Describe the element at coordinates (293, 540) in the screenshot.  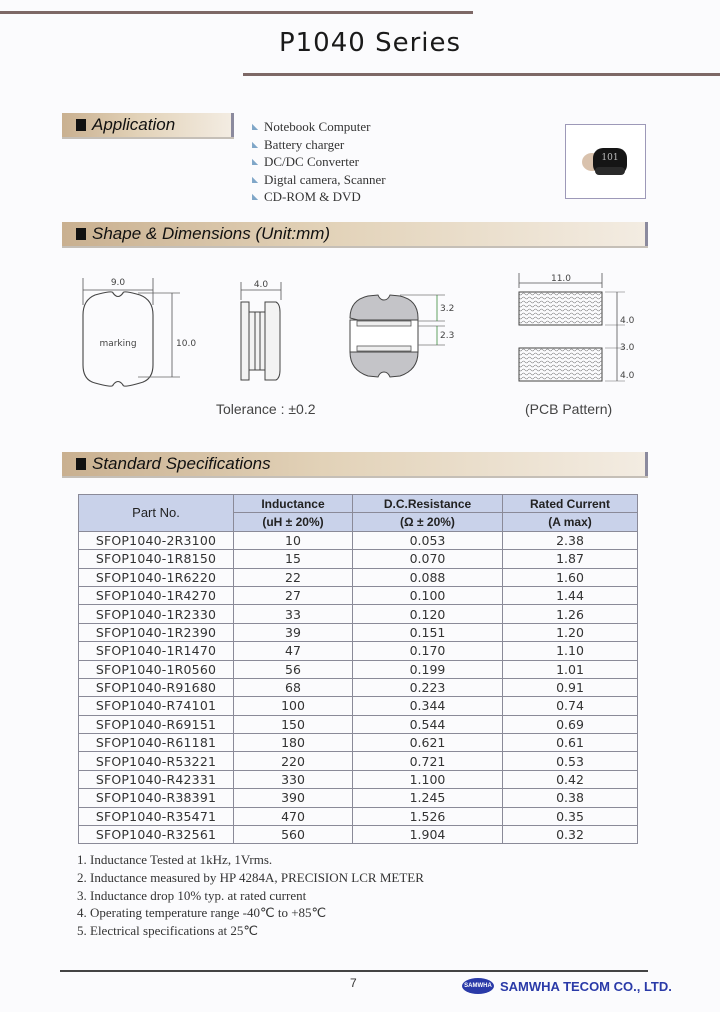
I see `inductance-cell: 10` at that location.